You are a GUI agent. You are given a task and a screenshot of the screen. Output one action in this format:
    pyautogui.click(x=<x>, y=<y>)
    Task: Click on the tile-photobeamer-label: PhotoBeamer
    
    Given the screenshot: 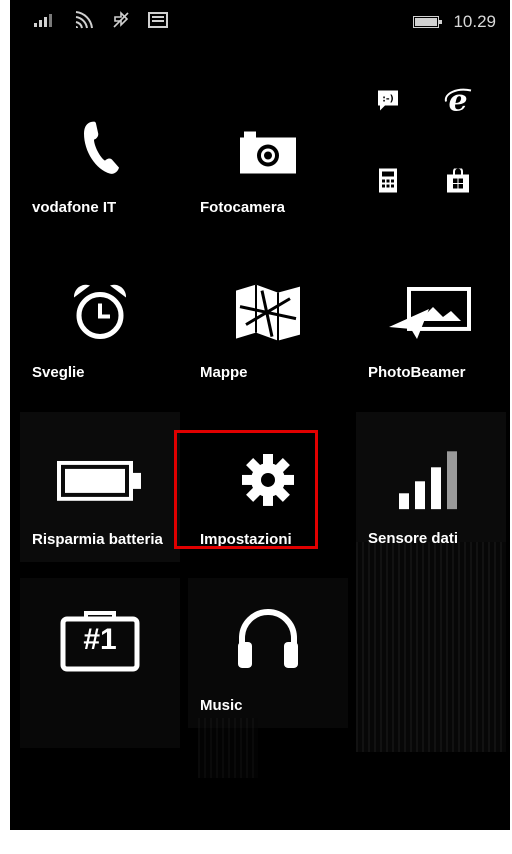 What is the action you would take?
    pyautogui.click(x=417, y=372)
    